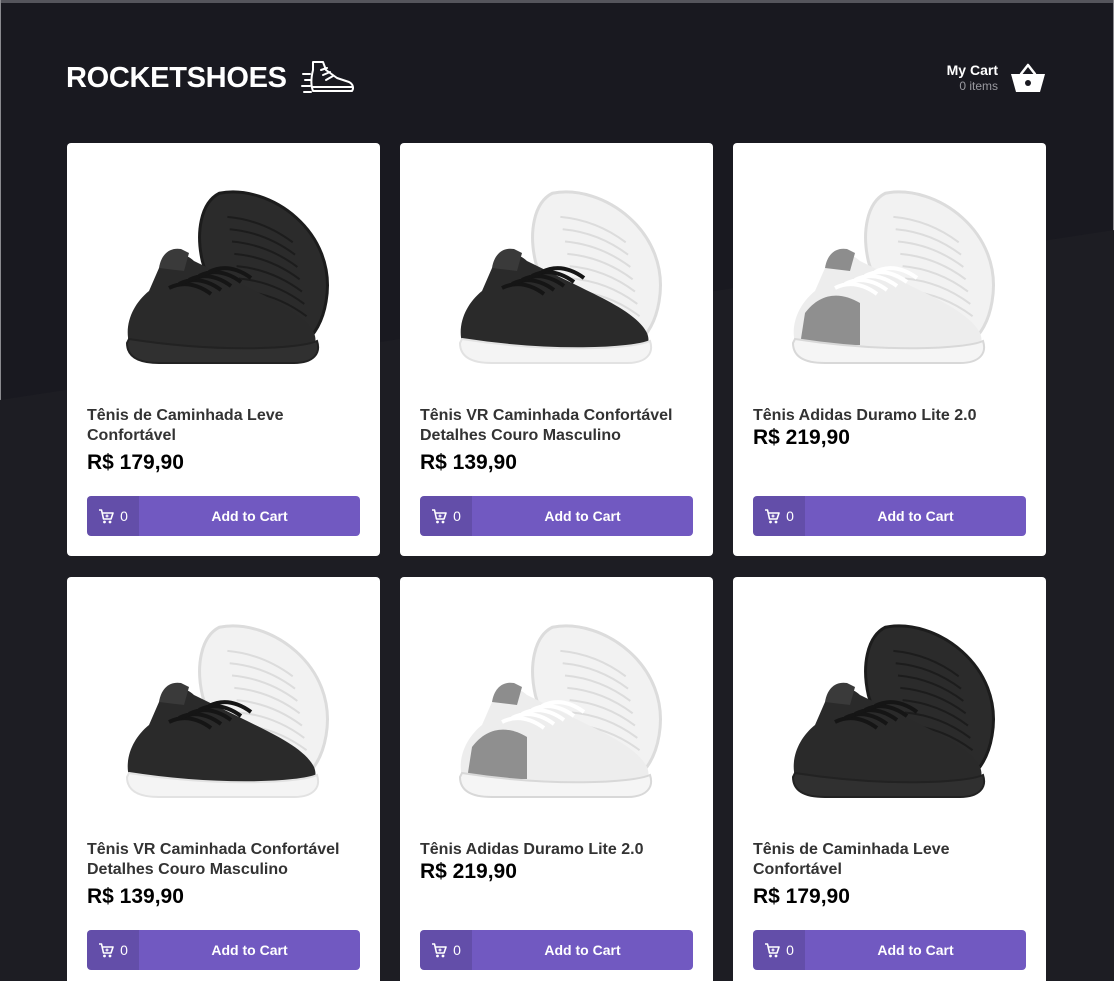 The image size is (1114, 981). I want to click on cart-count: 0 items, so click(978, 86).